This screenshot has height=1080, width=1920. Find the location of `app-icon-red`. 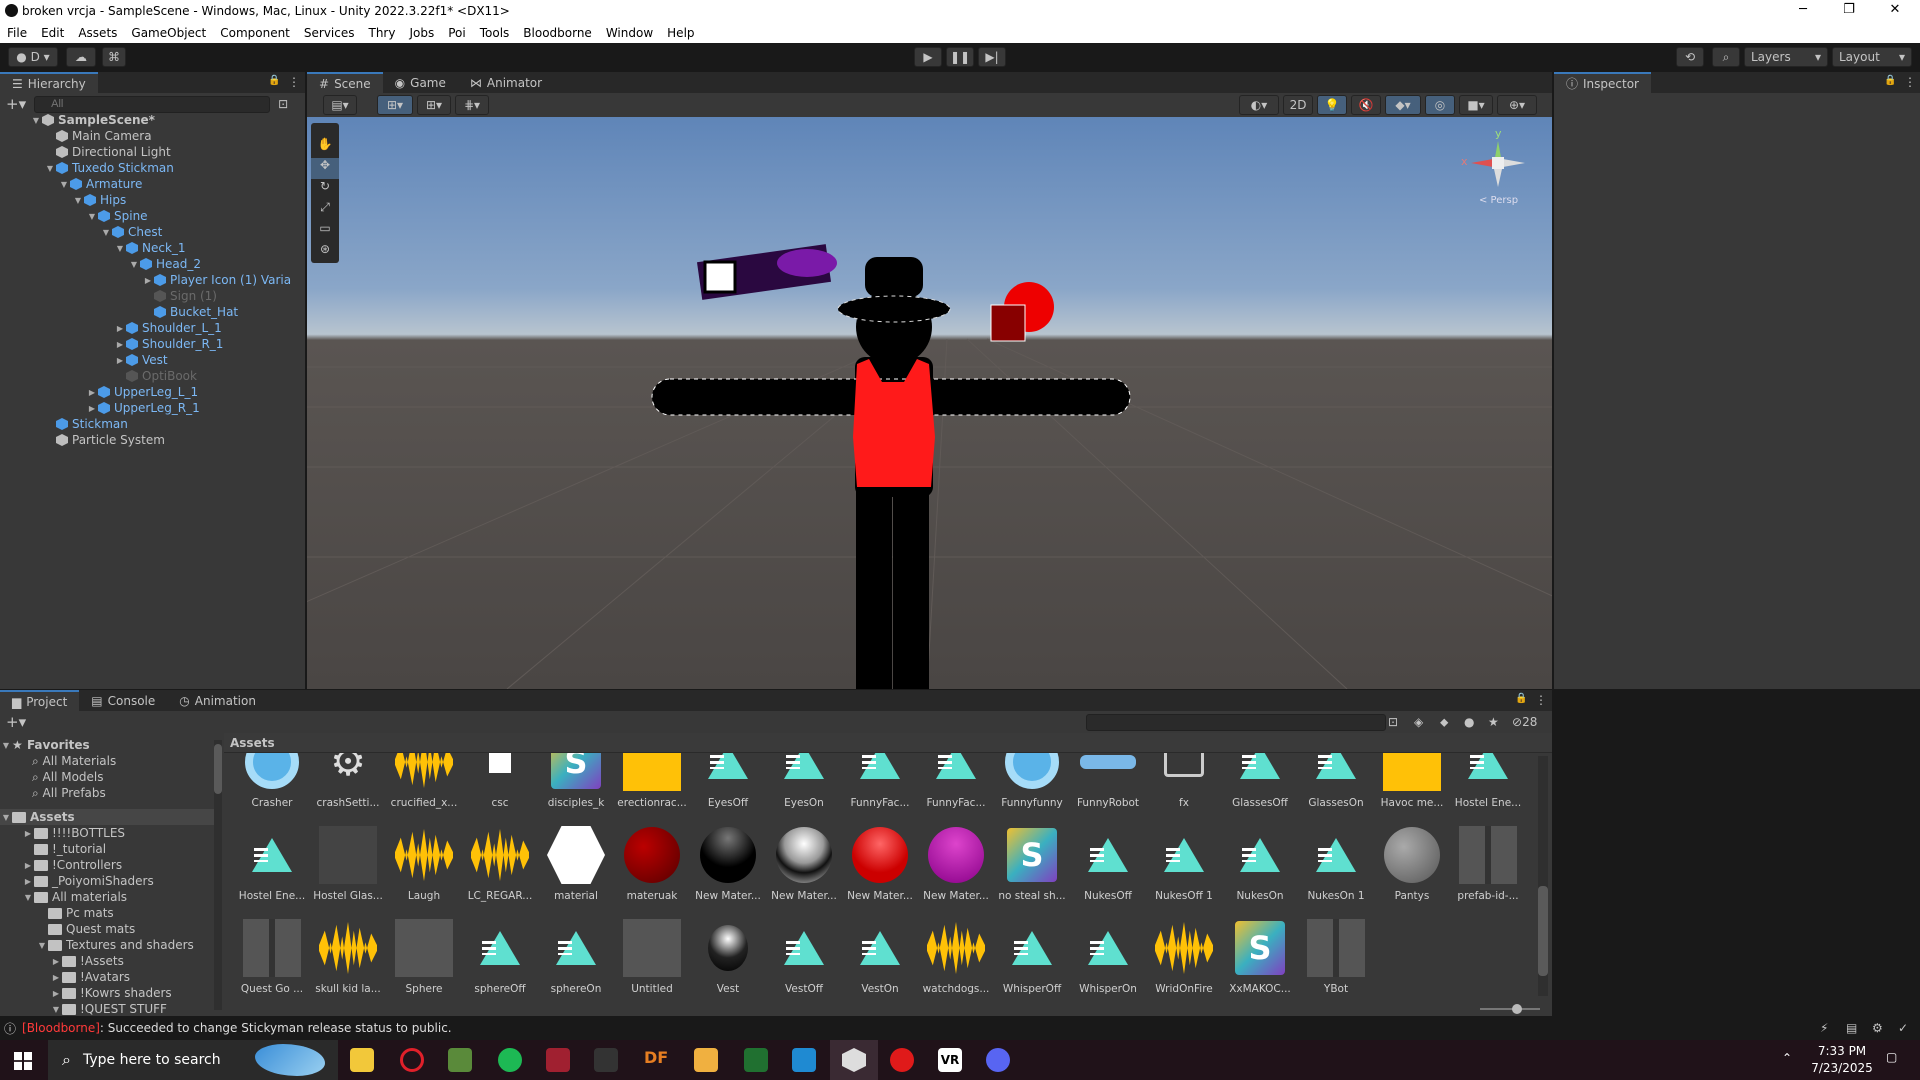

app-icon-red is located at coordinates (558, 1060).